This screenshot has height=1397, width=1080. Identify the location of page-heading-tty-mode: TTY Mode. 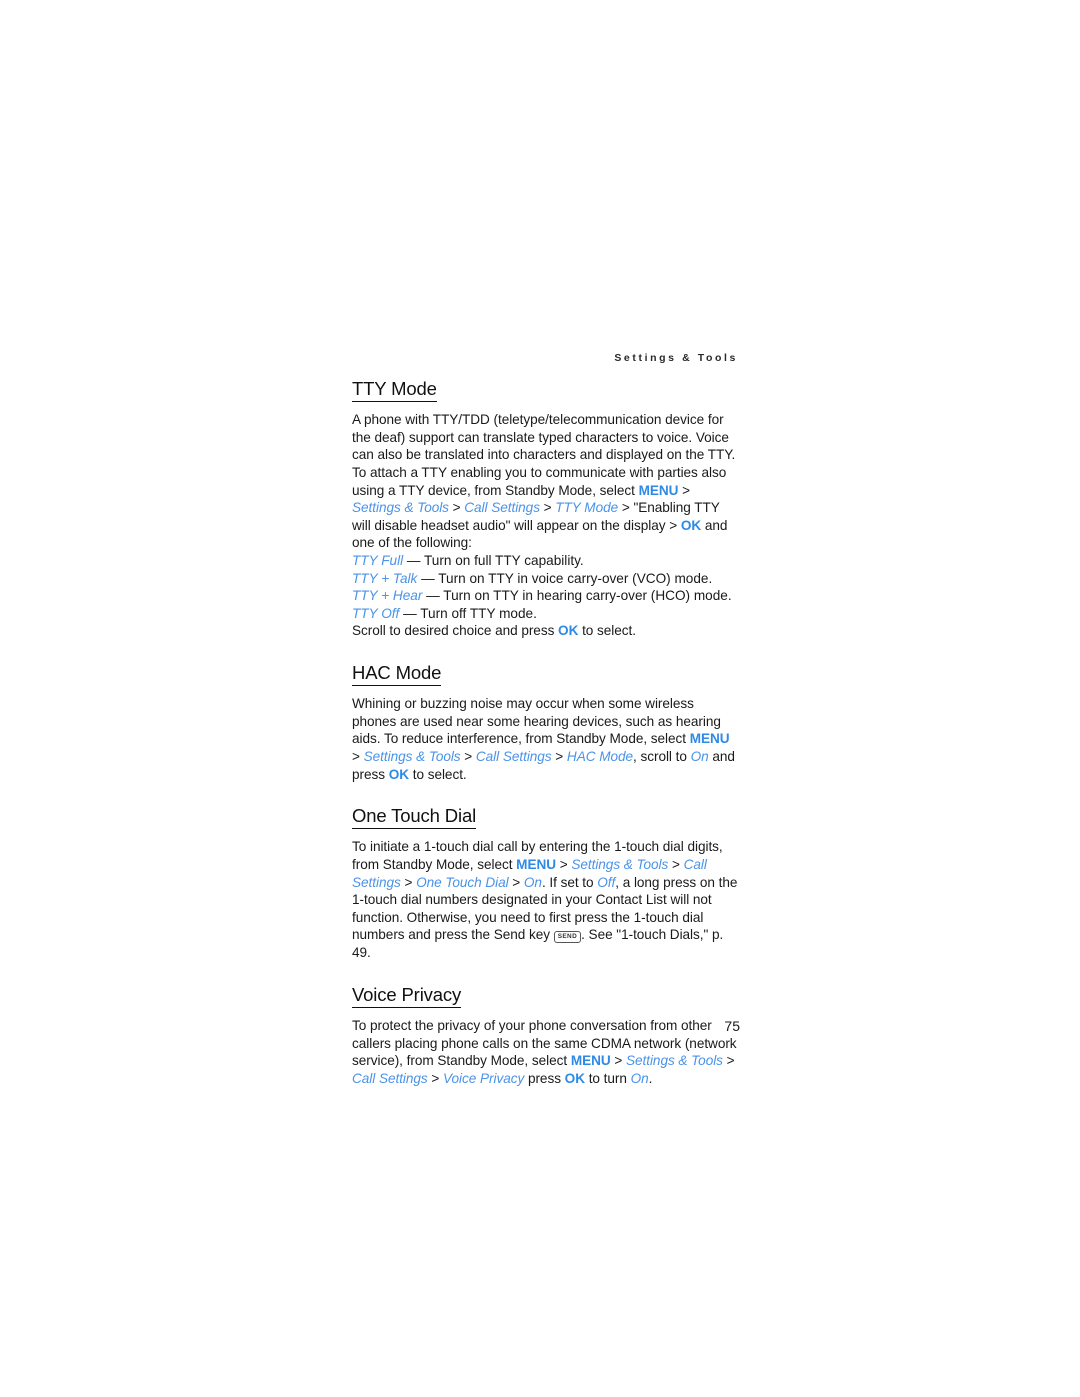
(394, 390).